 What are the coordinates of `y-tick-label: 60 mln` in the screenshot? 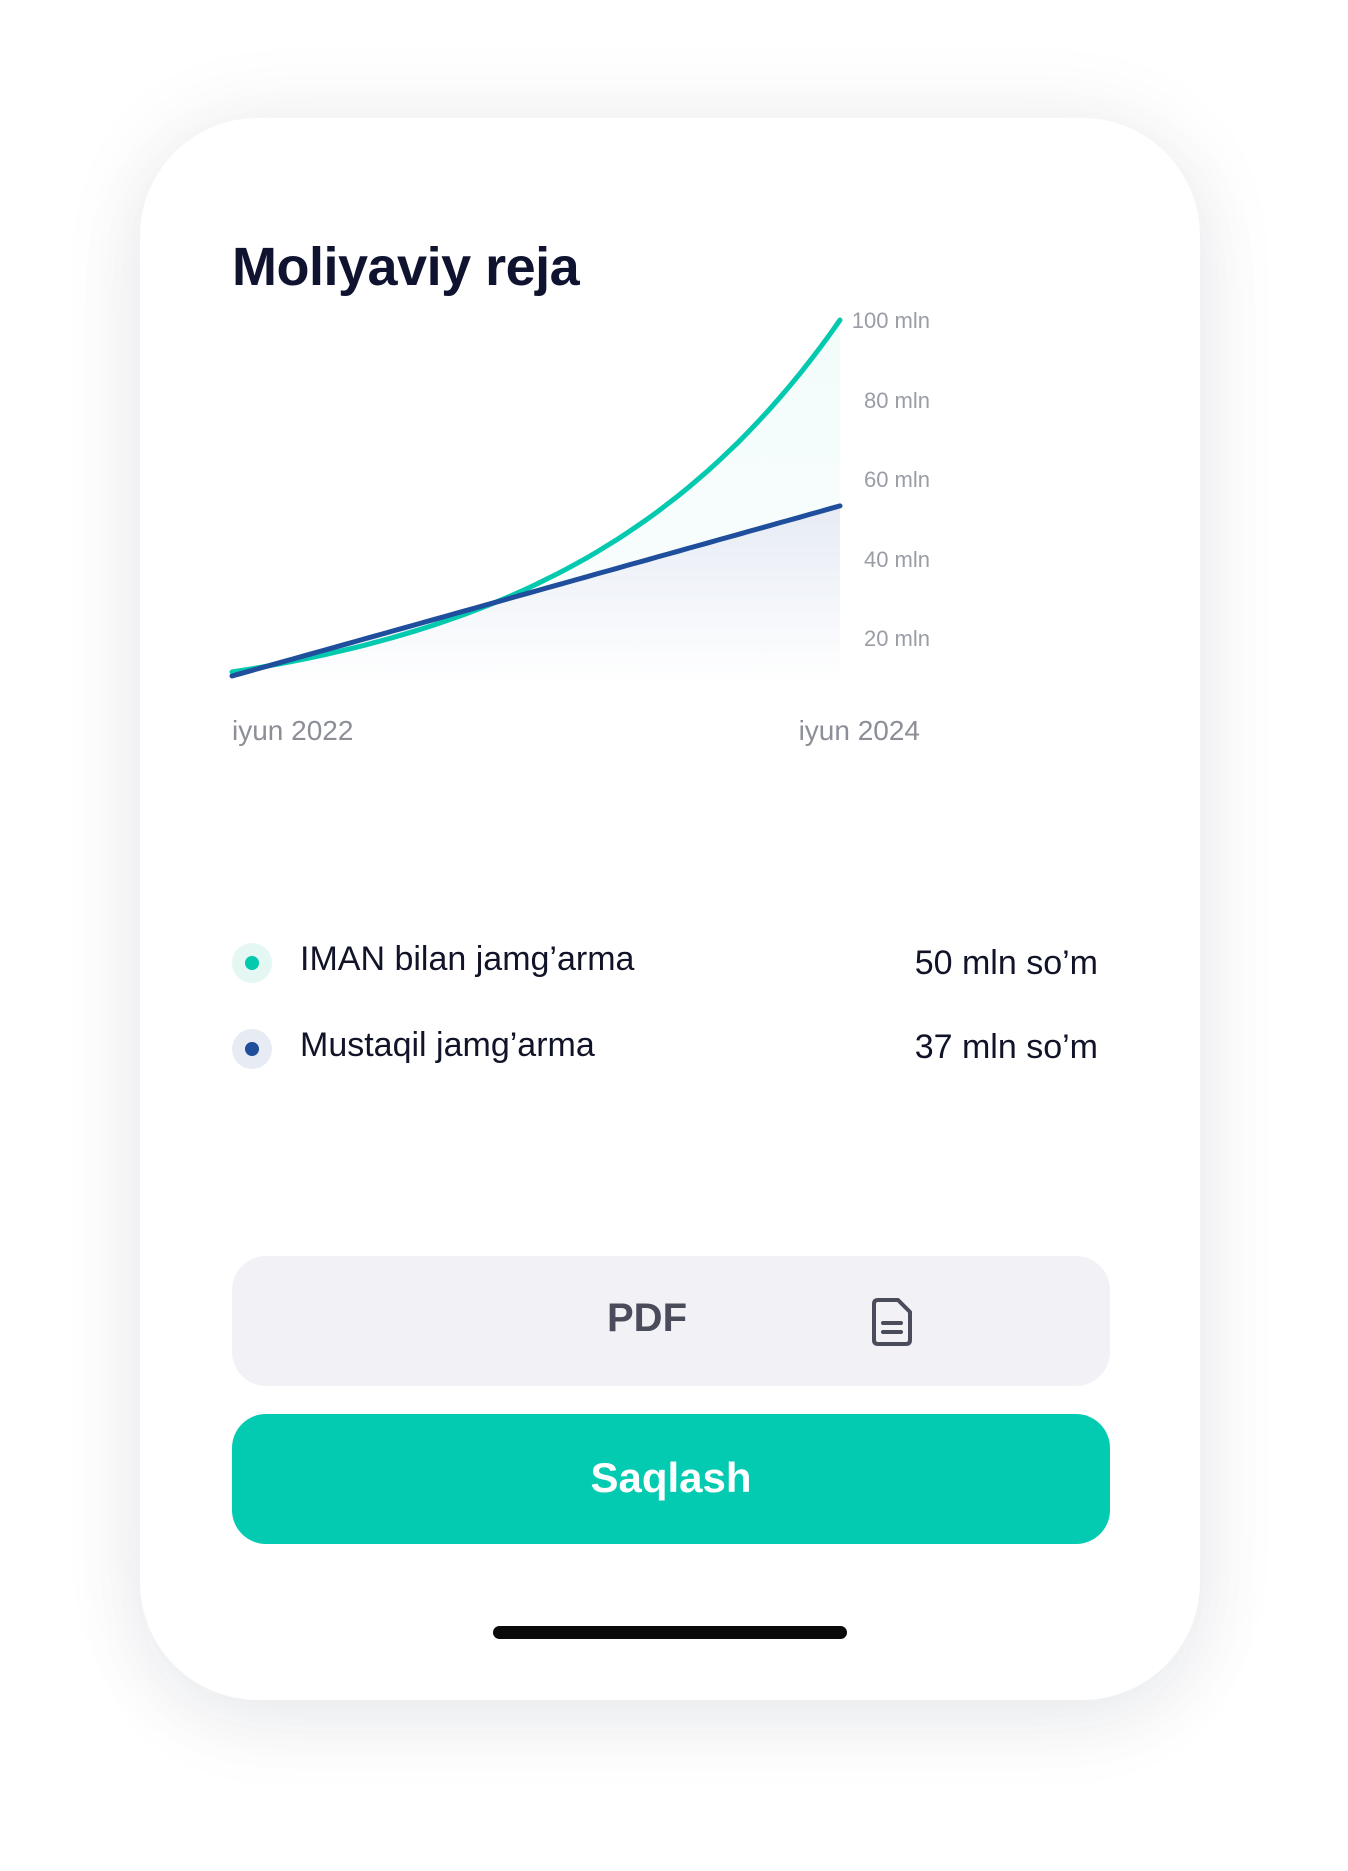 It's located at (897, 479).